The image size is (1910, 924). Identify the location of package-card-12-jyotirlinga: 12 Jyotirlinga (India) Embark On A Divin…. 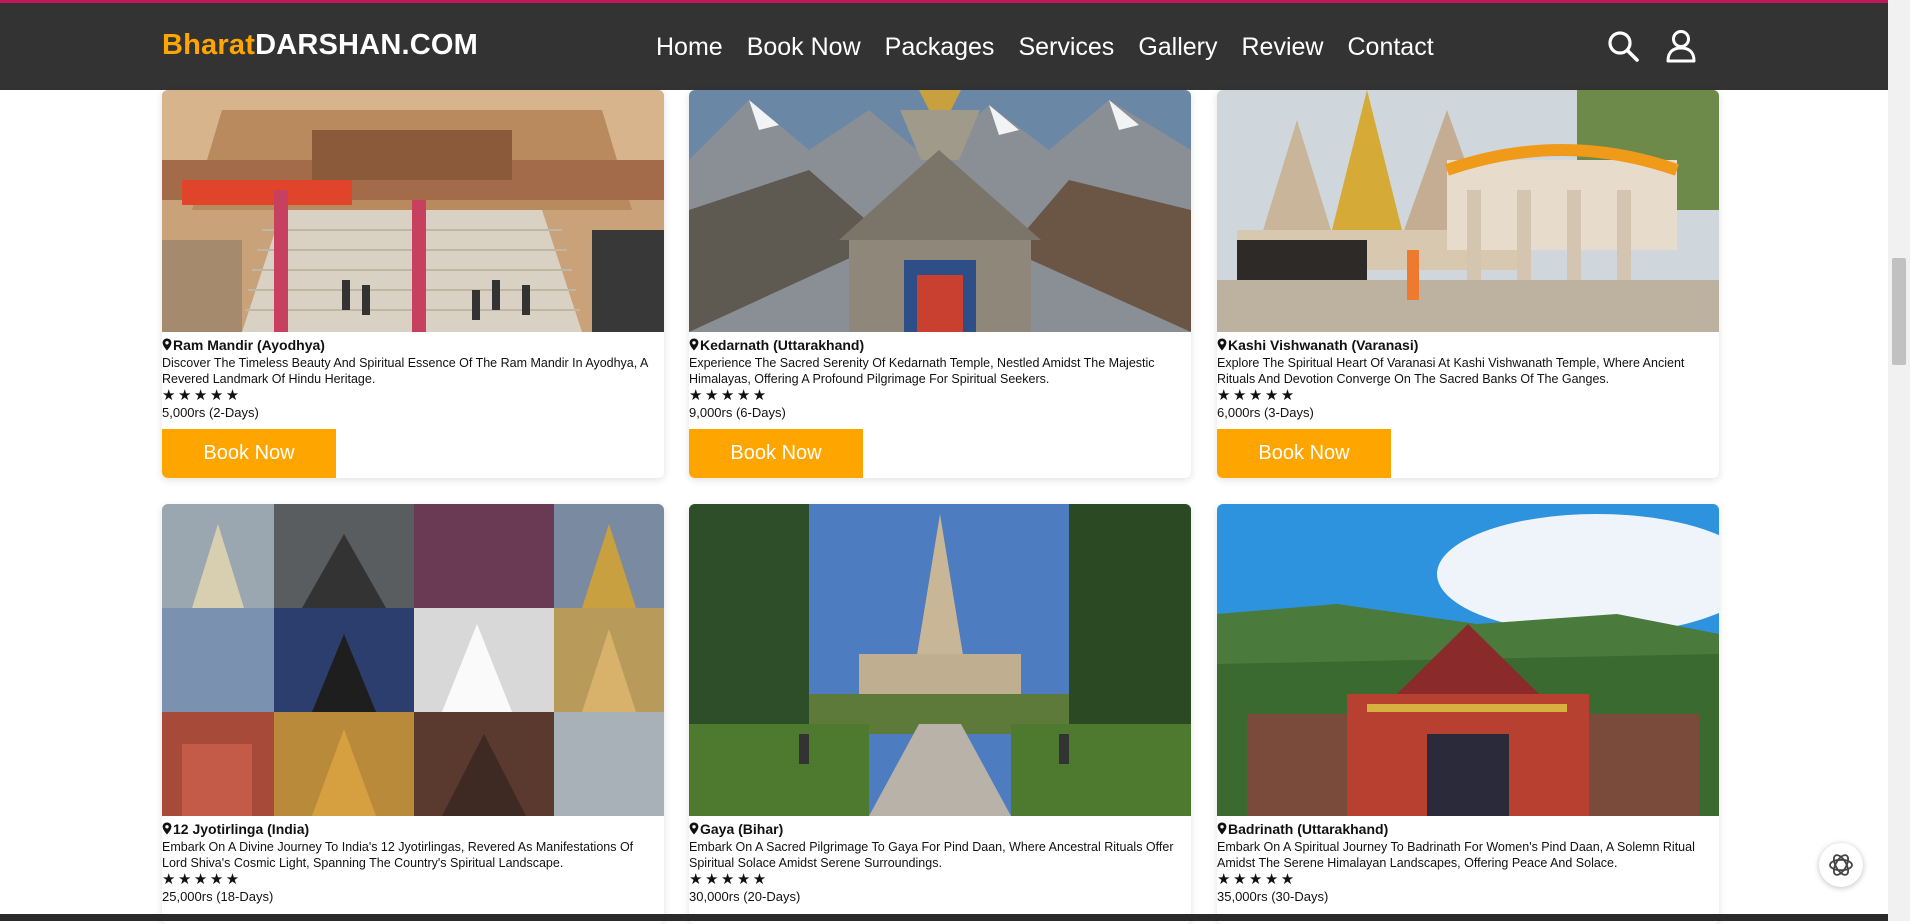
(413, 714).